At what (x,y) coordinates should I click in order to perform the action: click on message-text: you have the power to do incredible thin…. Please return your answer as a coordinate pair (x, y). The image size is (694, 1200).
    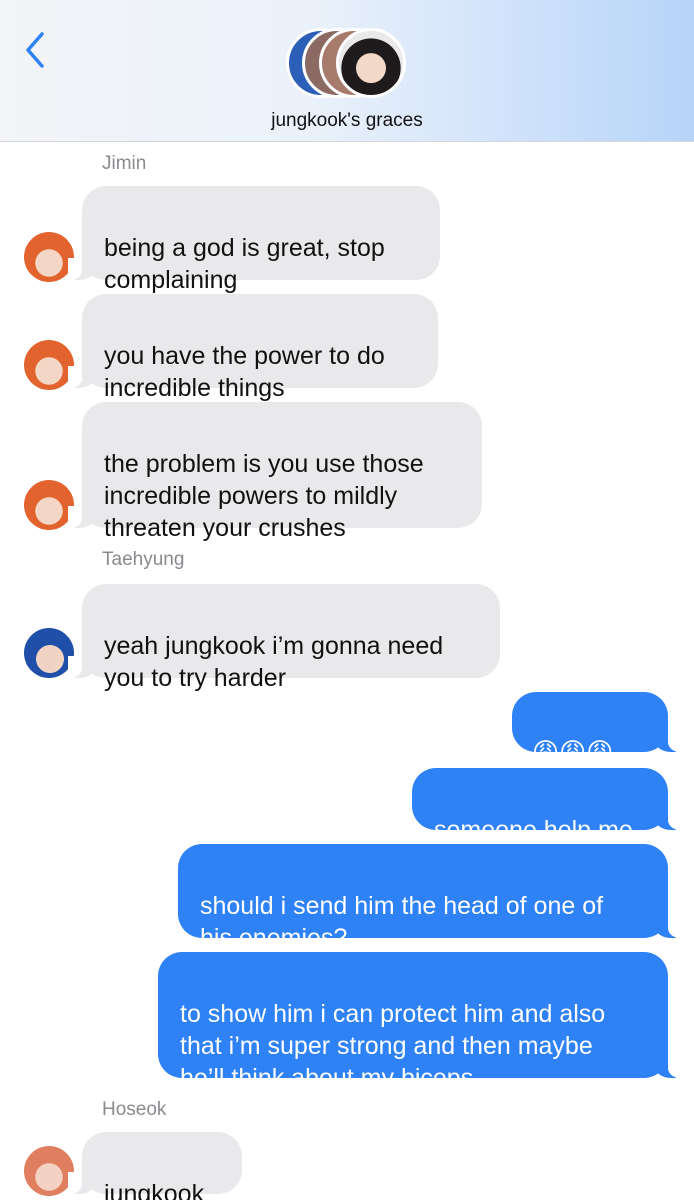
    Looking at the image, I should click on (244, 372).